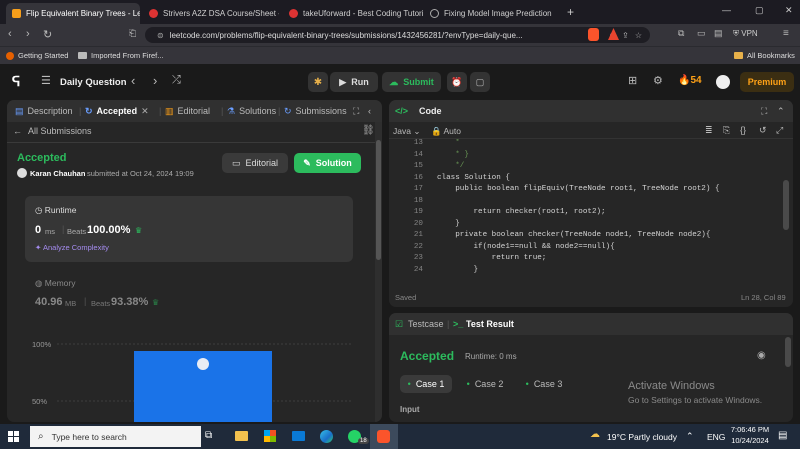 Image resolution: width=800 pixels, height=449 pixels. What do you see at coordinates (255, 163) in the screenshot?
I see `editorial-button: ▭ Editorial` at bounding box center [255, 163].